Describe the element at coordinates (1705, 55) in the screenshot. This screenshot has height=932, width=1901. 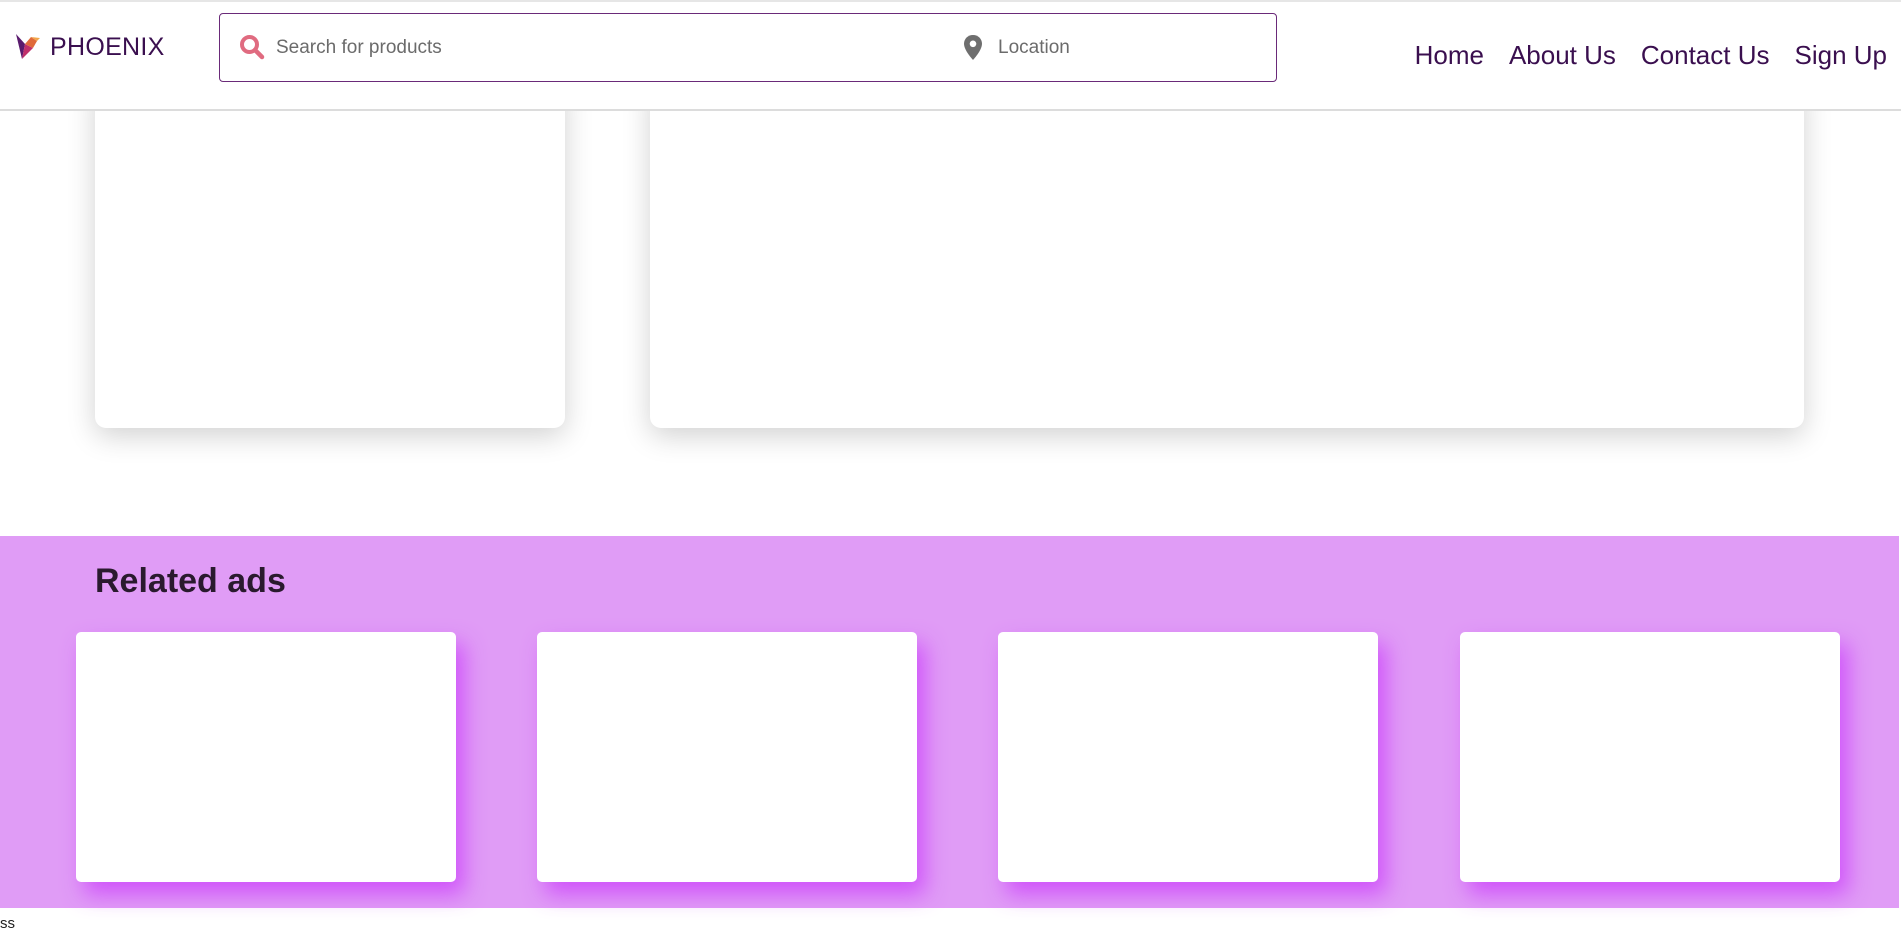
I see `nav-contact-us-link: Contact Us` at that location.